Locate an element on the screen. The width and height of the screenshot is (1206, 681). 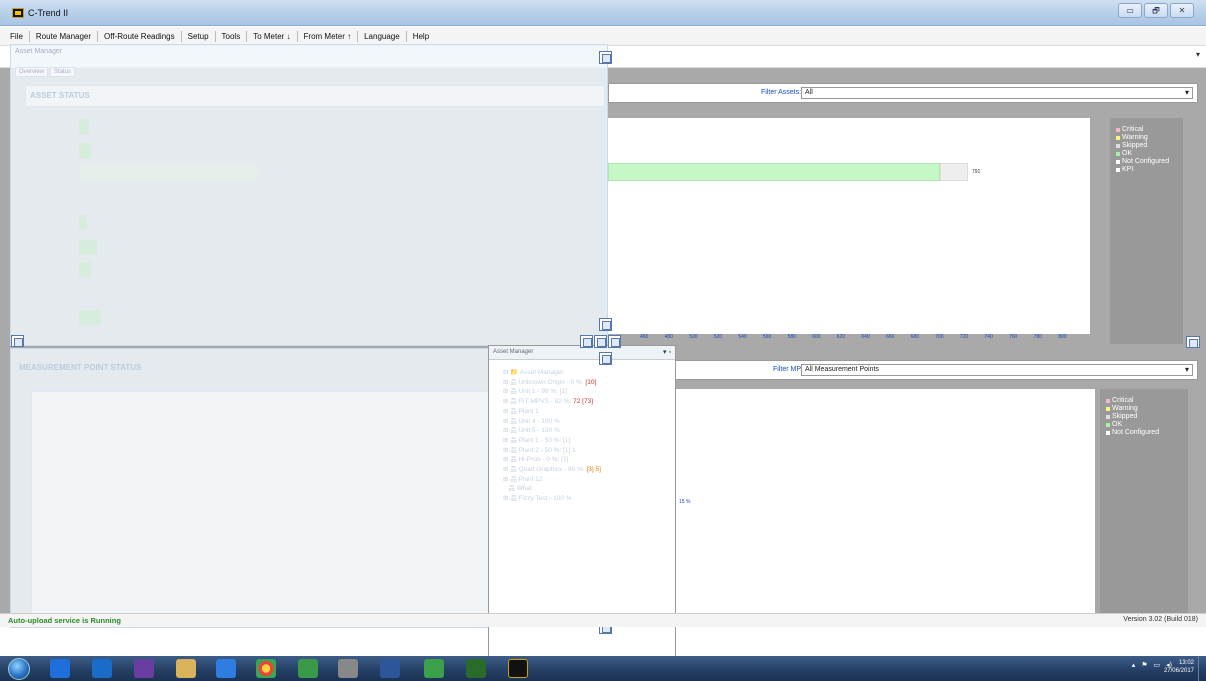
tree-node: ⊞ 品 Plant 12 is located at coordinates (588, 480).